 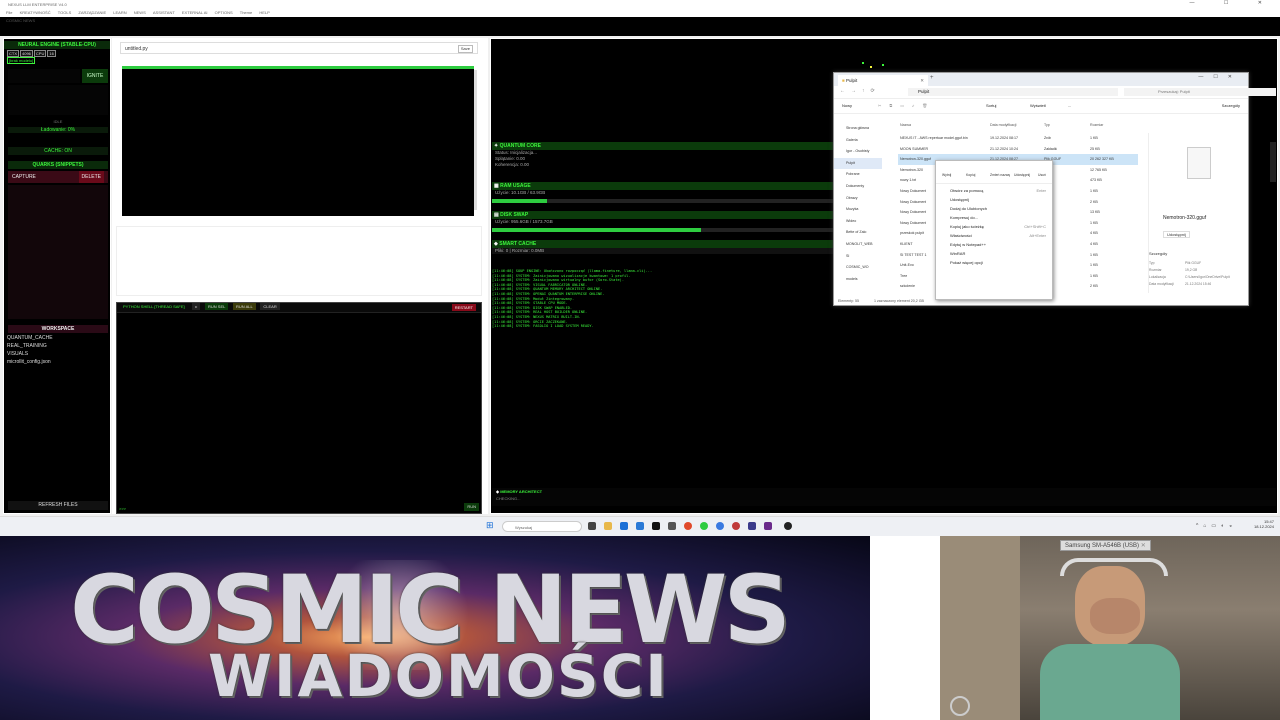 I want to click on workspace-item: VISUALS, so click(x=56, y=354).